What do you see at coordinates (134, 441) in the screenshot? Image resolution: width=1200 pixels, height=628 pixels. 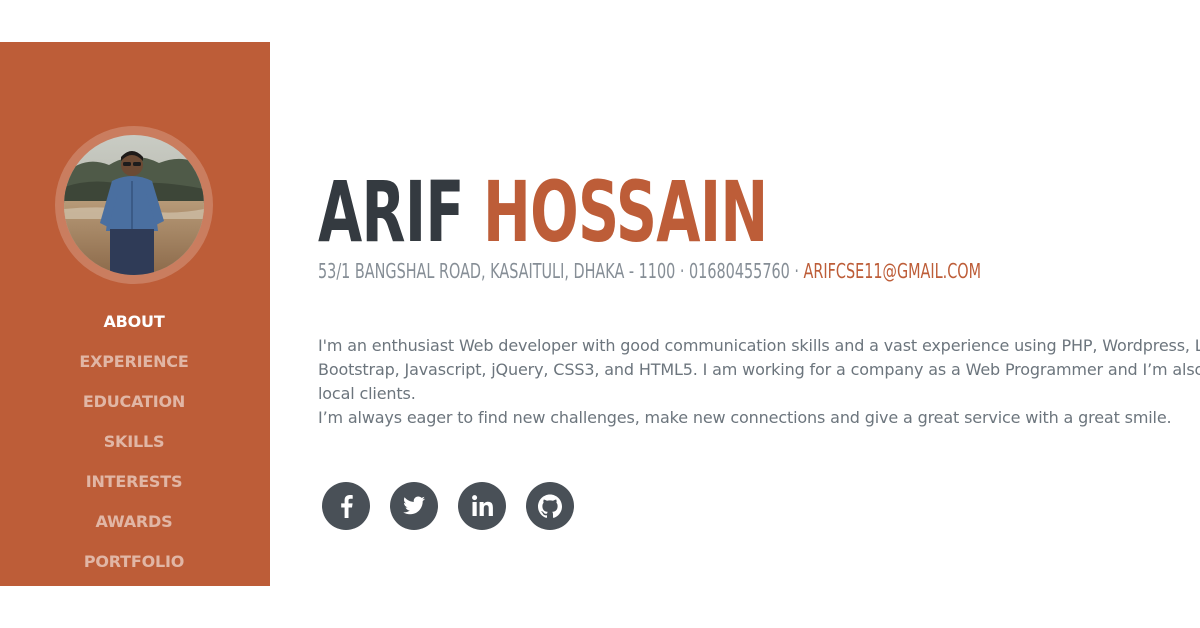 I see `nav-link-skills: Skills` at bounding box center [134, 441].